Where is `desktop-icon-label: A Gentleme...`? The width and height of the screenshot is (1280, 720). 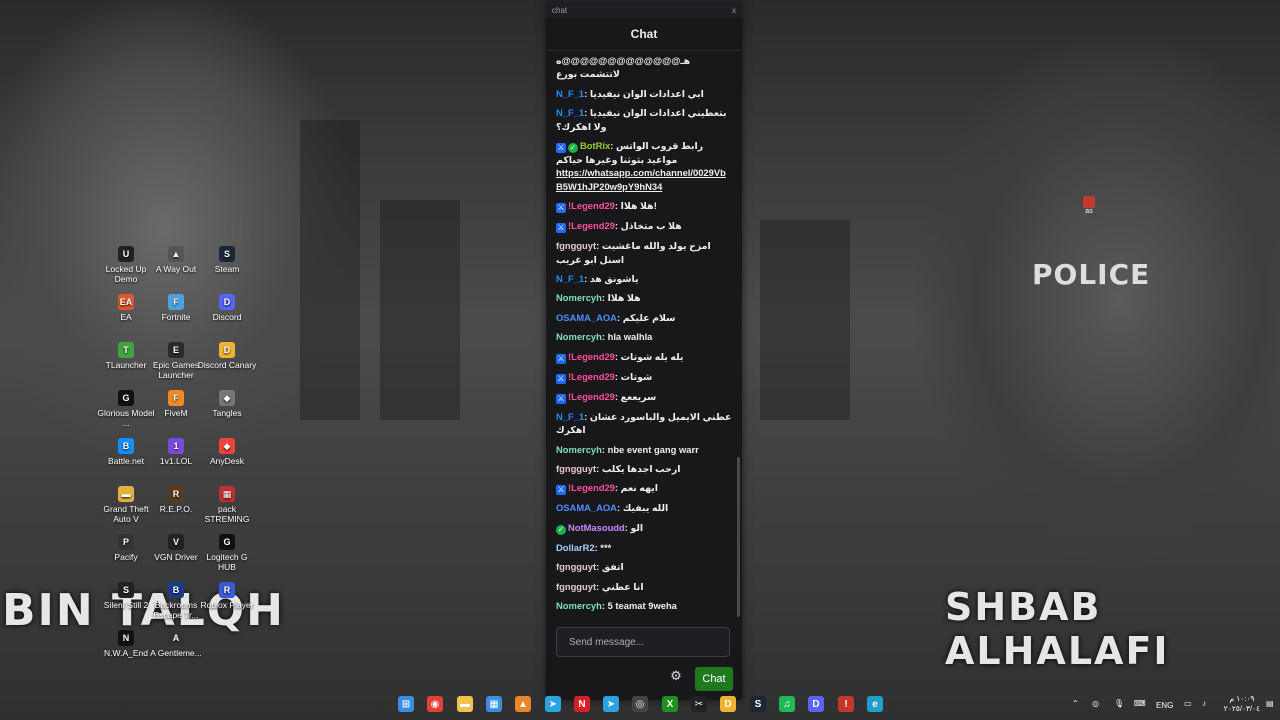 desktop-icon-label: A Gentleme... is located at coordinates (176, 653).